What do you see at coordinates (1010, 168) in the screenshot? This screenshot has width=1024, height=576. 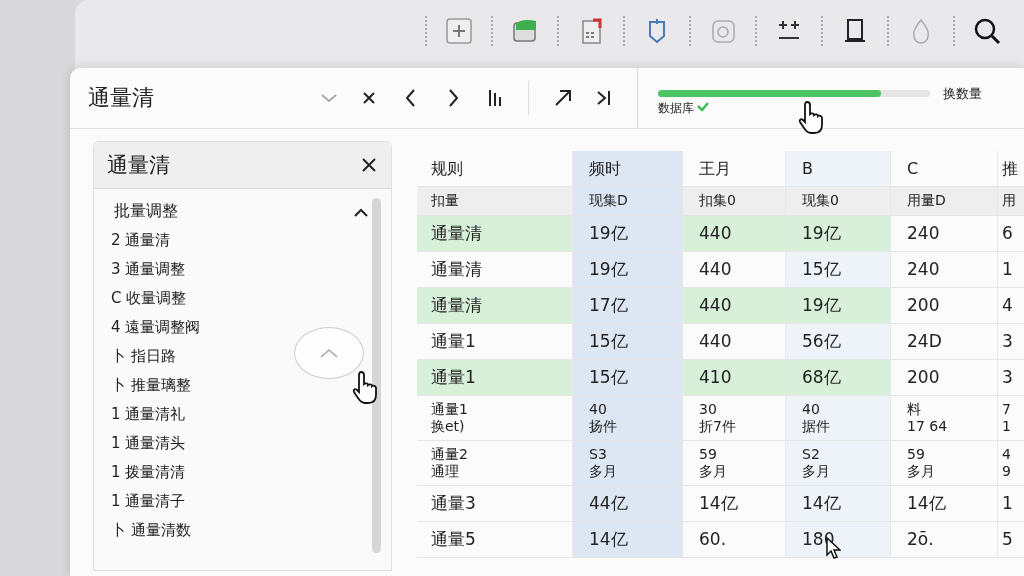 I see `column-header: 推` at bounding box center [1010, 168].